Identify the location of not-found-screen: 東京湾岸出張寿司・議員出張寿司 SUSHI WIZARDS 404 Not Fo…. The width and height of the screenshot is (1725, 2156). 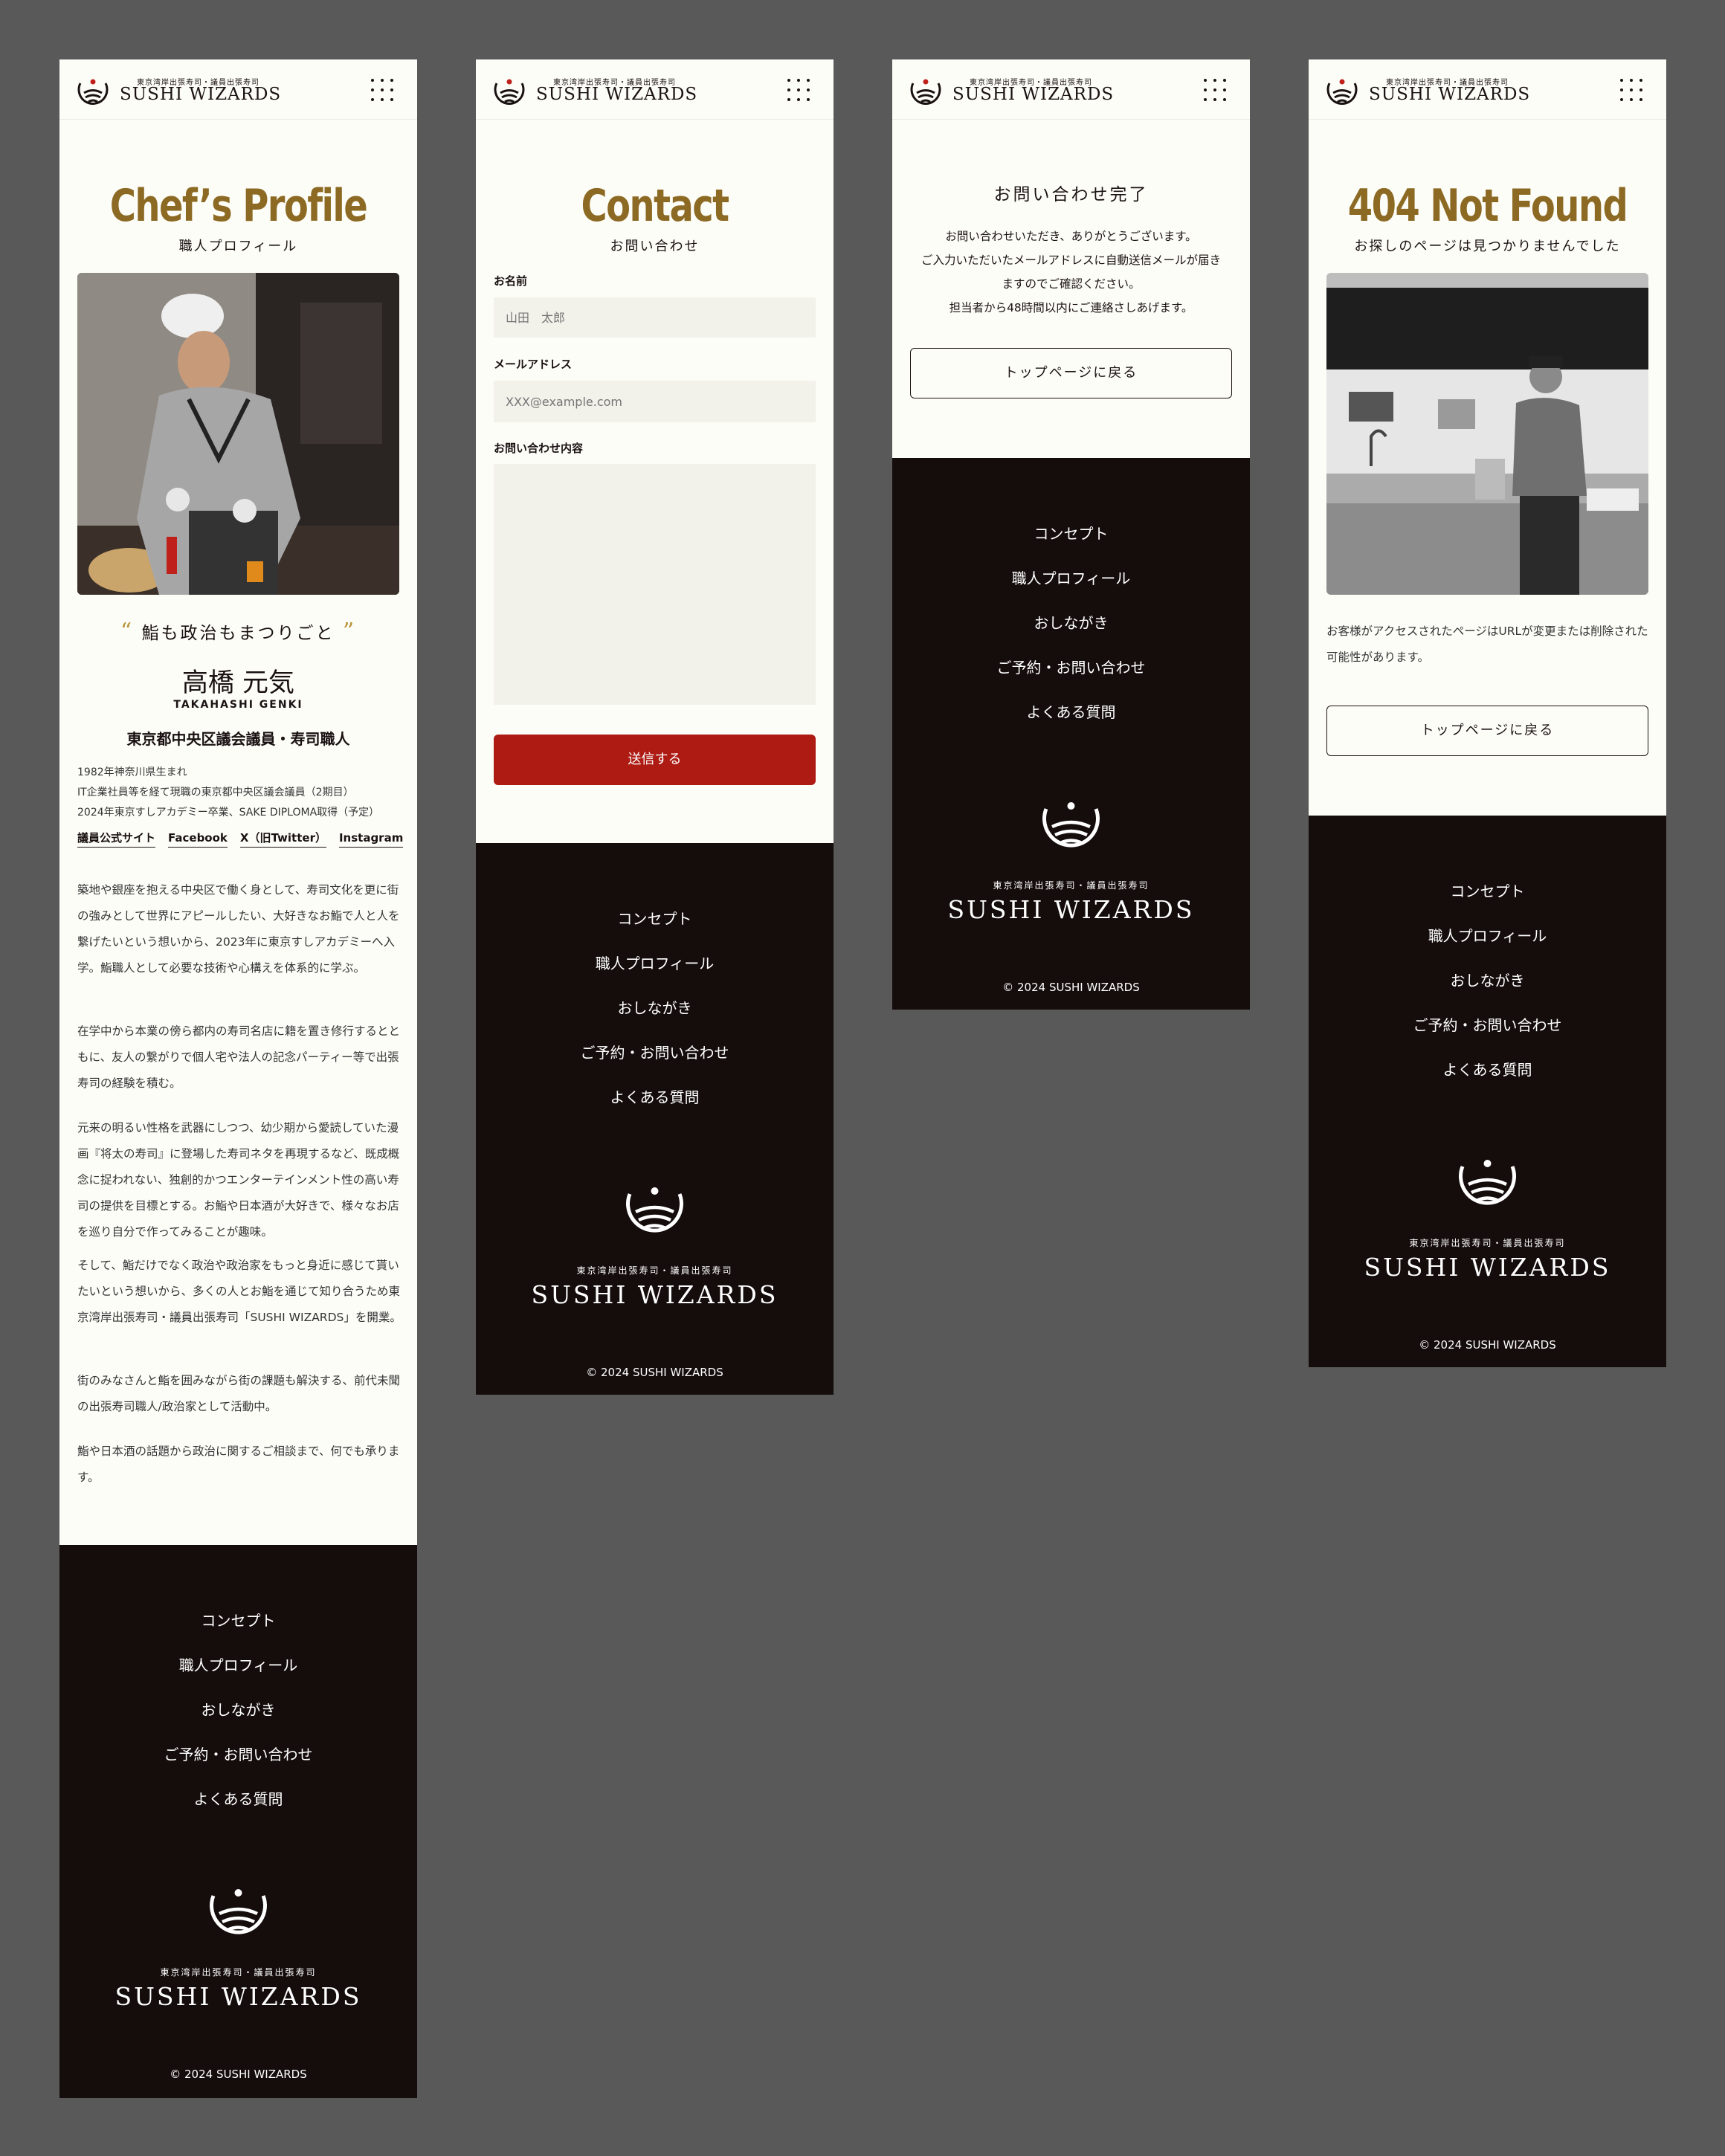
(1487, 713).